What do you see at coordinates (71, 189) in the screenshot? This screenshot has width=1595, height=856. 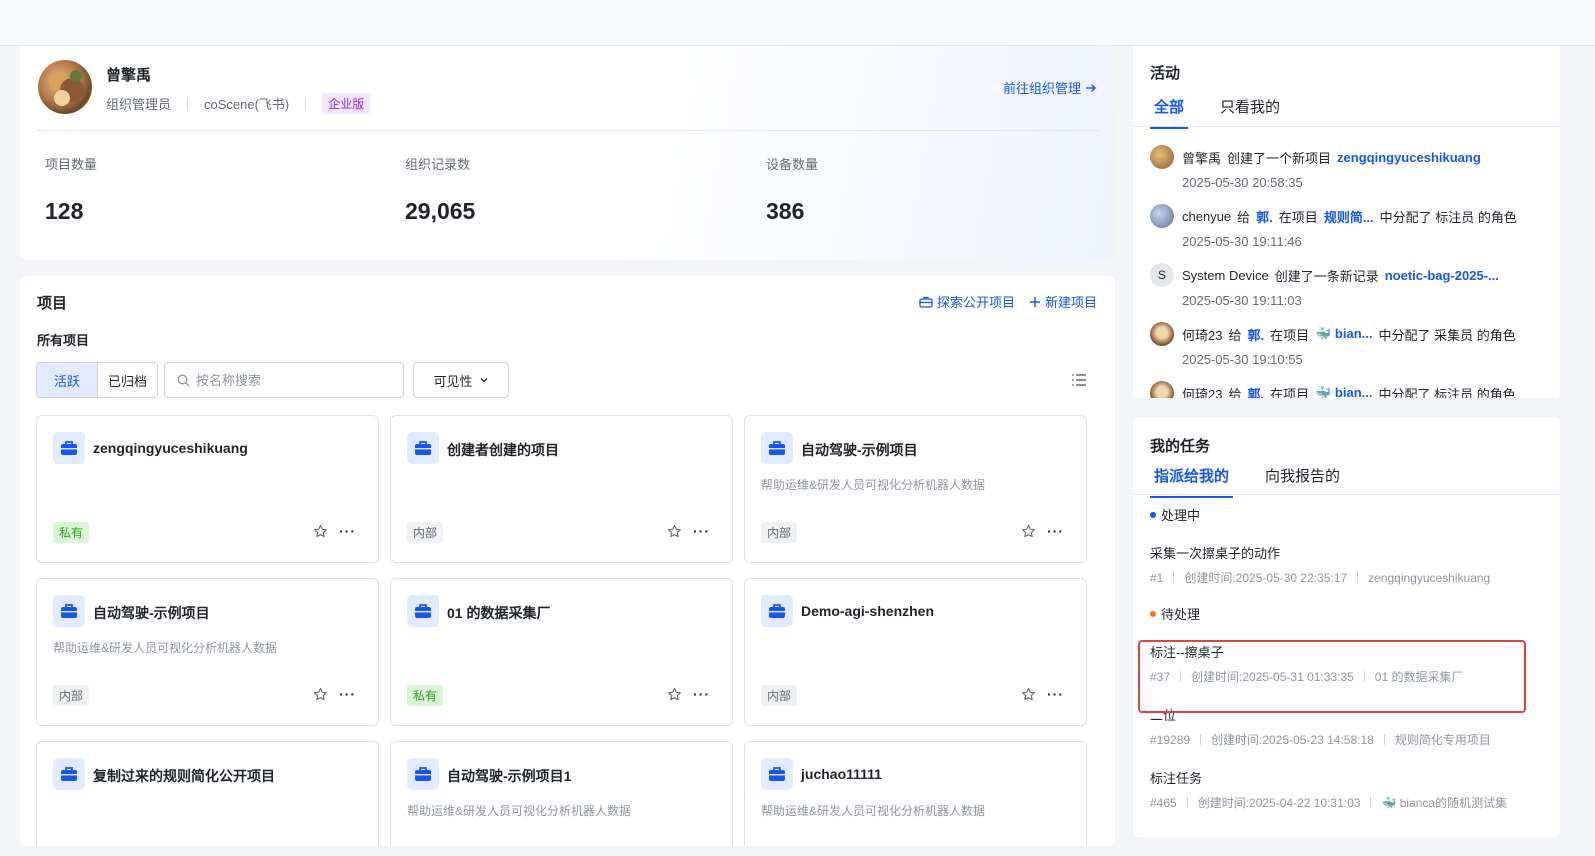 I see `stat-project-count: 项目数量 128` at bounding box center [71, 189].